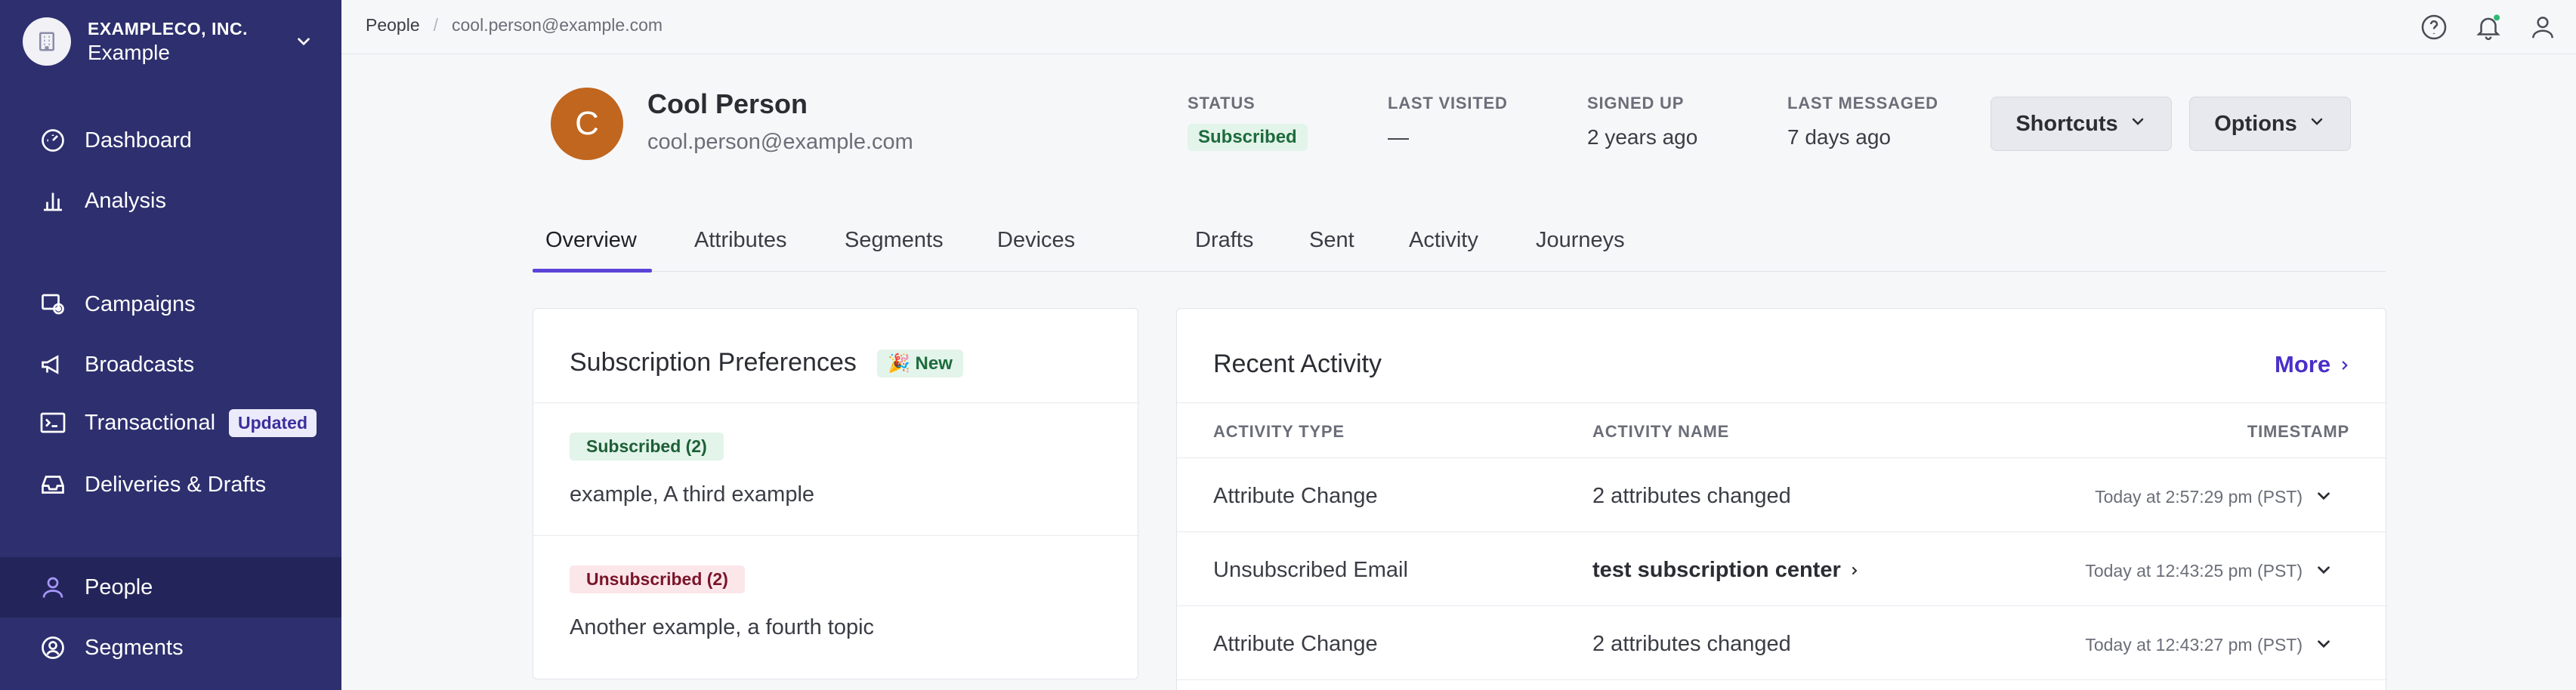 The height and width of the screenshot is (690, 2576). Describe the element at coordinates (2199, 497) in the screenshot. I see `activity-timestamp: Today at 2:57:29 pm (PST)` at that location.